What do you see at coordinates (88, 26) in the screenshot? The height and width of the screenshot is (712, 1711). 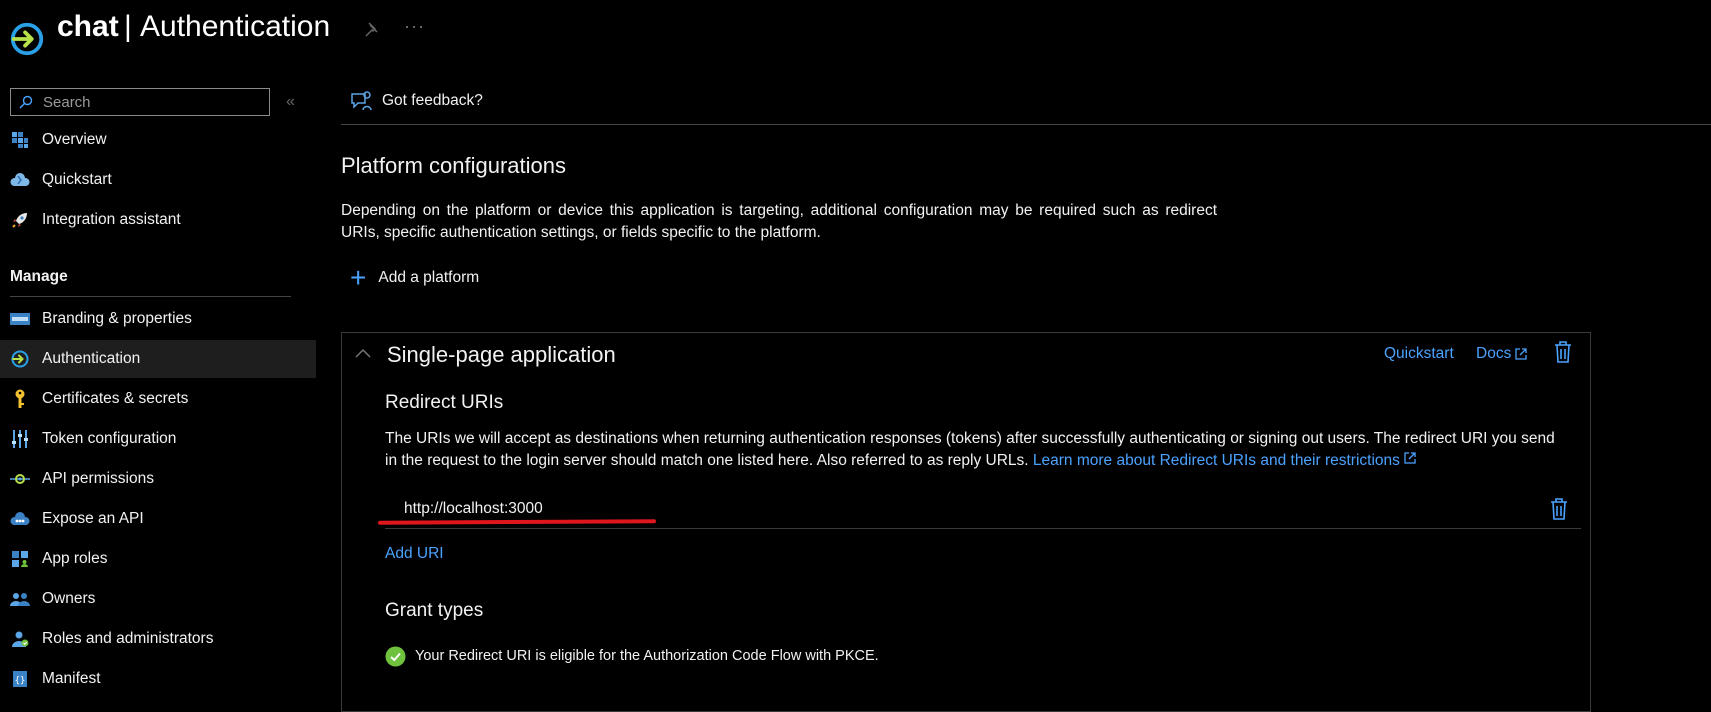 I see `app-name: chat` at bounding box center [88, 26].